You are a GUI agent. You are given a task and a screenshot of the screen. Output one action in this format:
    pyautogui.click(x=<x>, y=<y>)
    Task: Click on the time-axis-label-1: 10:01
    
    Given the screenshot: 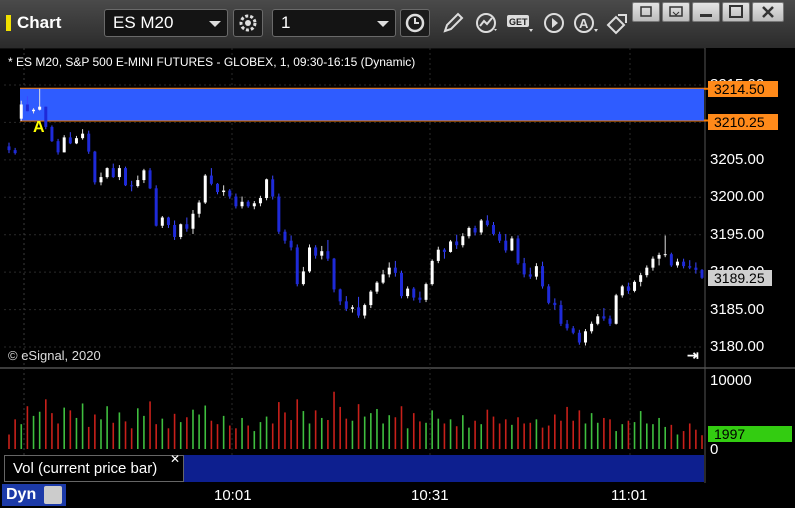 What is the action you would take?
    pyautogui.click(x=233, y=495)
    